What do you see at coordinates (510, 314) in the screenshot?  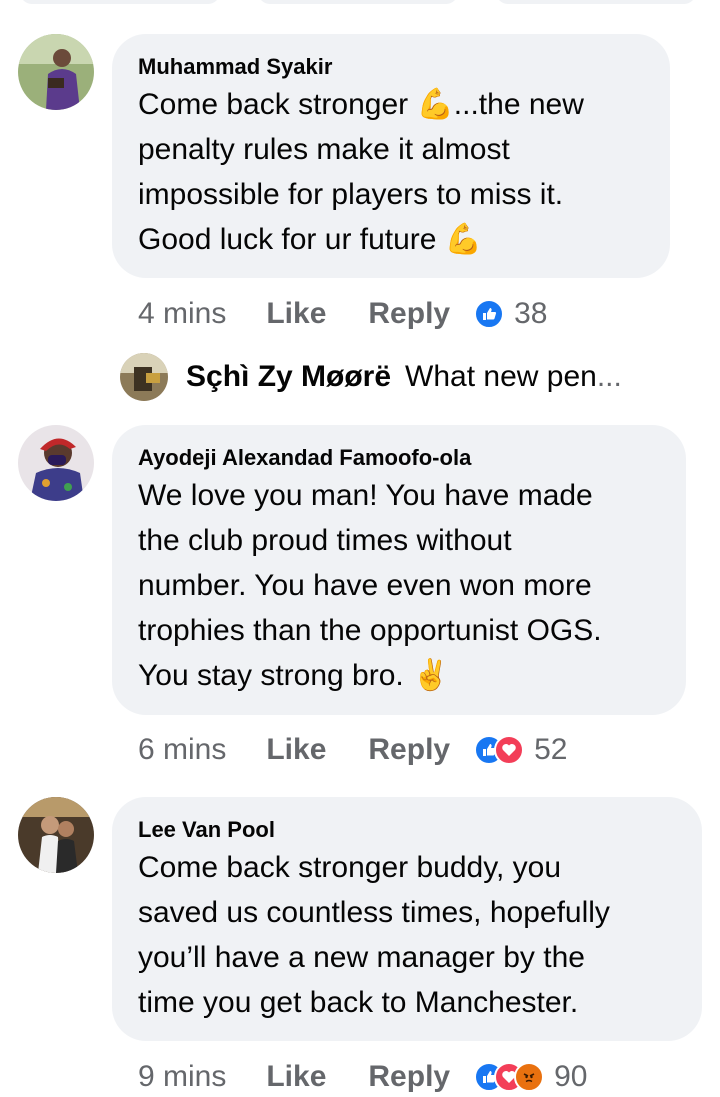 I see `reaction-summary: 38` at bounding box center [510, 314].